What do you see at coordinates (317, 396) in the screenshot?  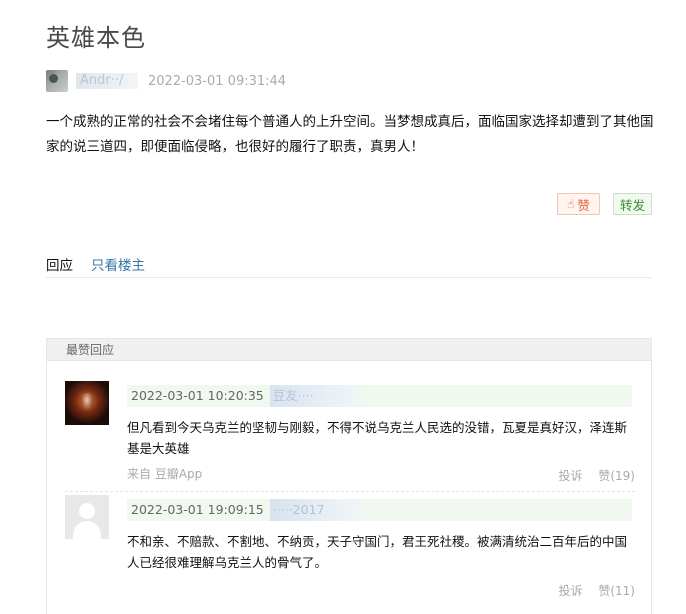 I see `reply-username: 豆友····` at bounding box center [317, 396].